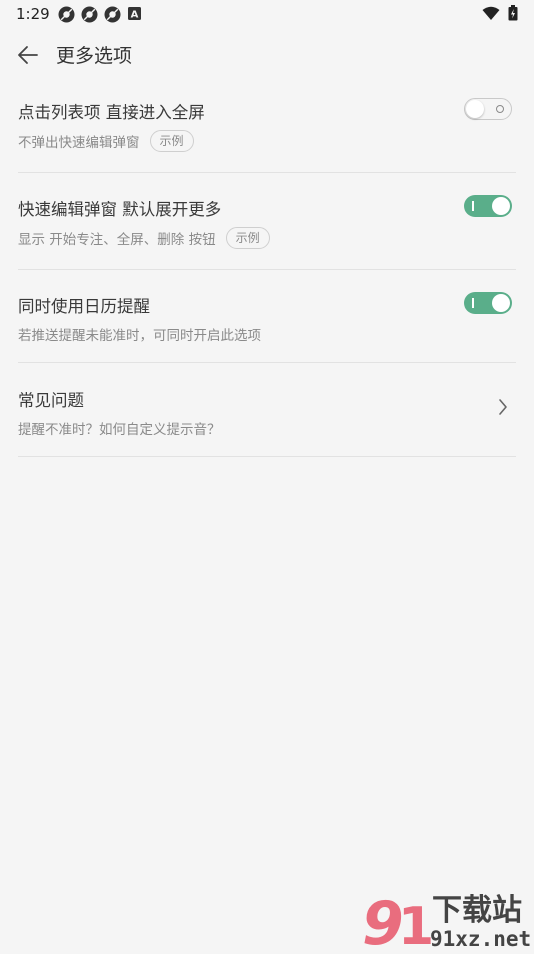 Image resolution: width=534 pixels, height=954 pixels. Describe the element at coordinates (267, 316) in the screenshot. I see `setting-calendar-reminder: 同时使用日历提醒 若推送提醒未能准时，可同时开启此选项` at that location.